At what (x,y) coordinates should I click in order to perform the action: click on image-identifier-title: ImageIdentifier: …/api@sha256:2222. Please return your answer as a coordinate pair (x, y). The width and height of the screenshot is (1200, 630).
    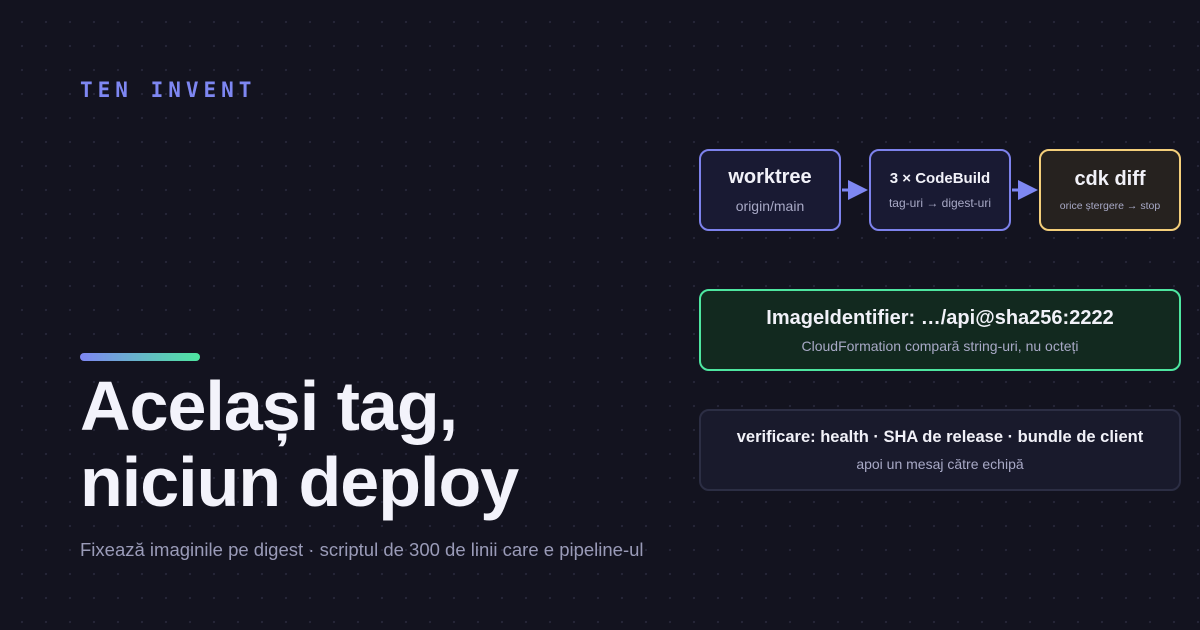
    Looking at the image, I should click on (940, 317).